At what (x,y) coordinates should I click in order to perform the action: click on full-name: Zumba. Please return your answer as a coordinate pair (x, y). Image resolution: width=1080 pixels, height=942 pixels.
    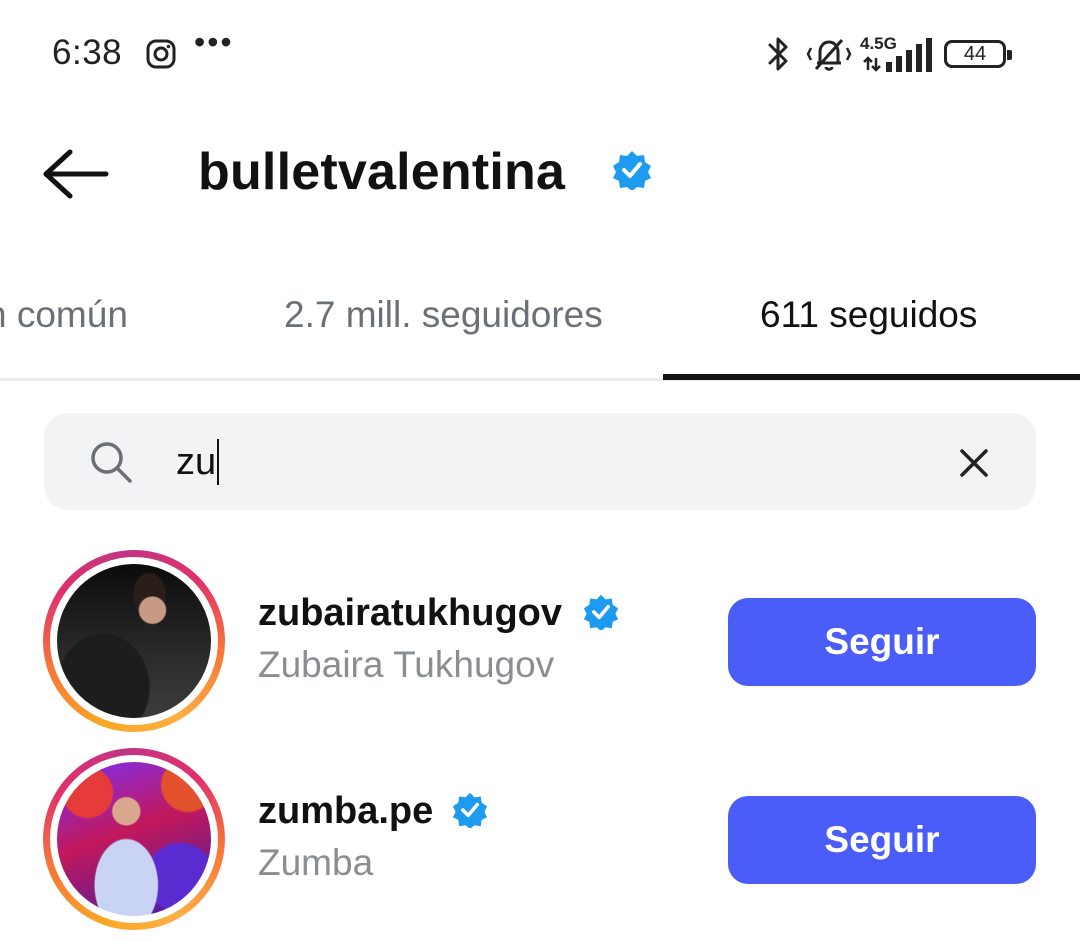
    Looking at the image, I should click on (316, 862).